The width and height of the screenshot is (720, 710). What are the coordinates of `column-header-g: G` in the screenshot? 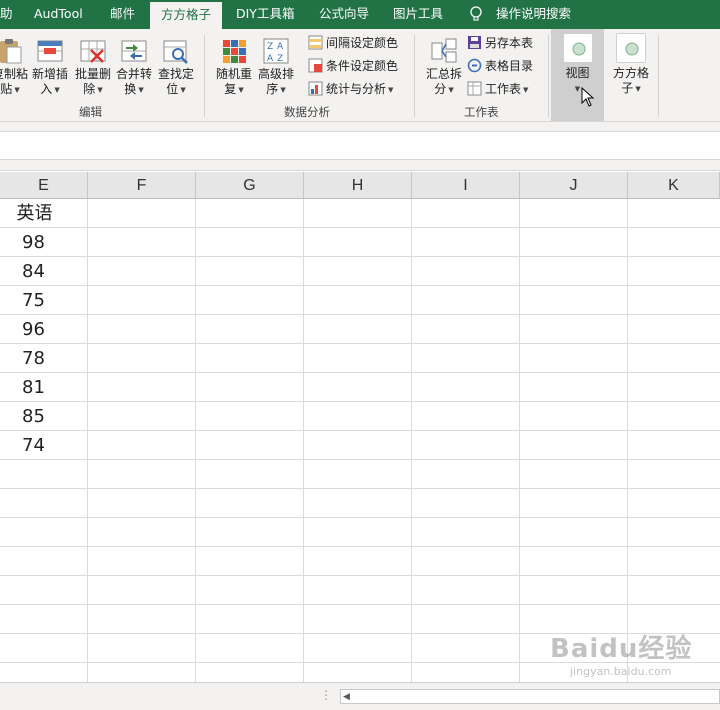 It's located at (250, 185).